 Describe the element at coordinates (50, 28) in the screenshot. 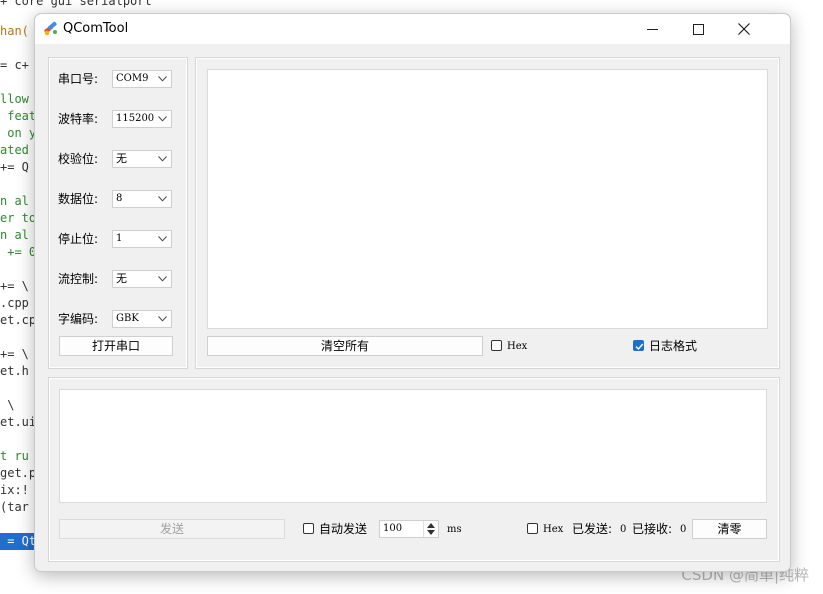

I see `app-icon` at that location.